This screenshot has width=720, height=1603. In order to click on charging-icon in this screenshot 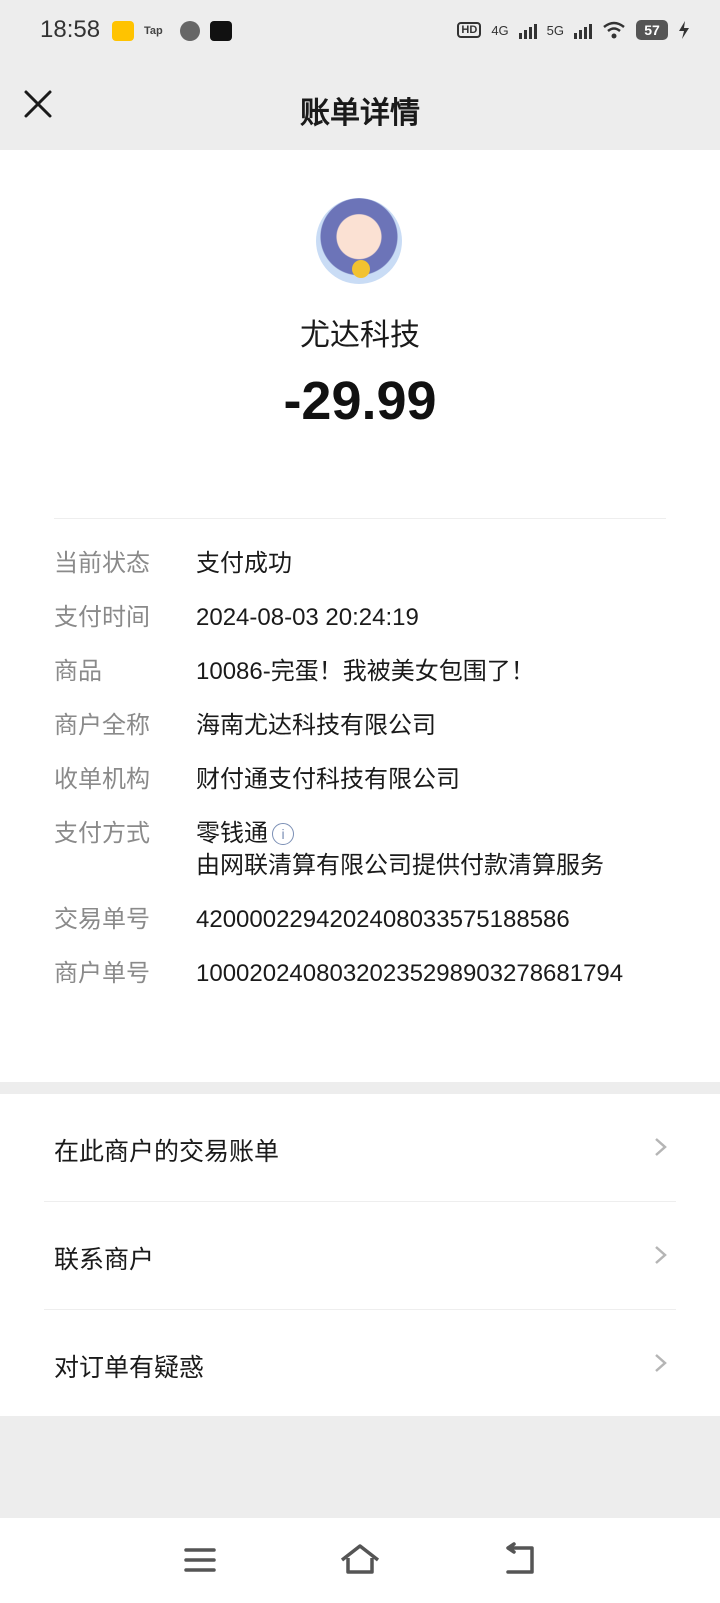, I will do `click(684, 30)`.